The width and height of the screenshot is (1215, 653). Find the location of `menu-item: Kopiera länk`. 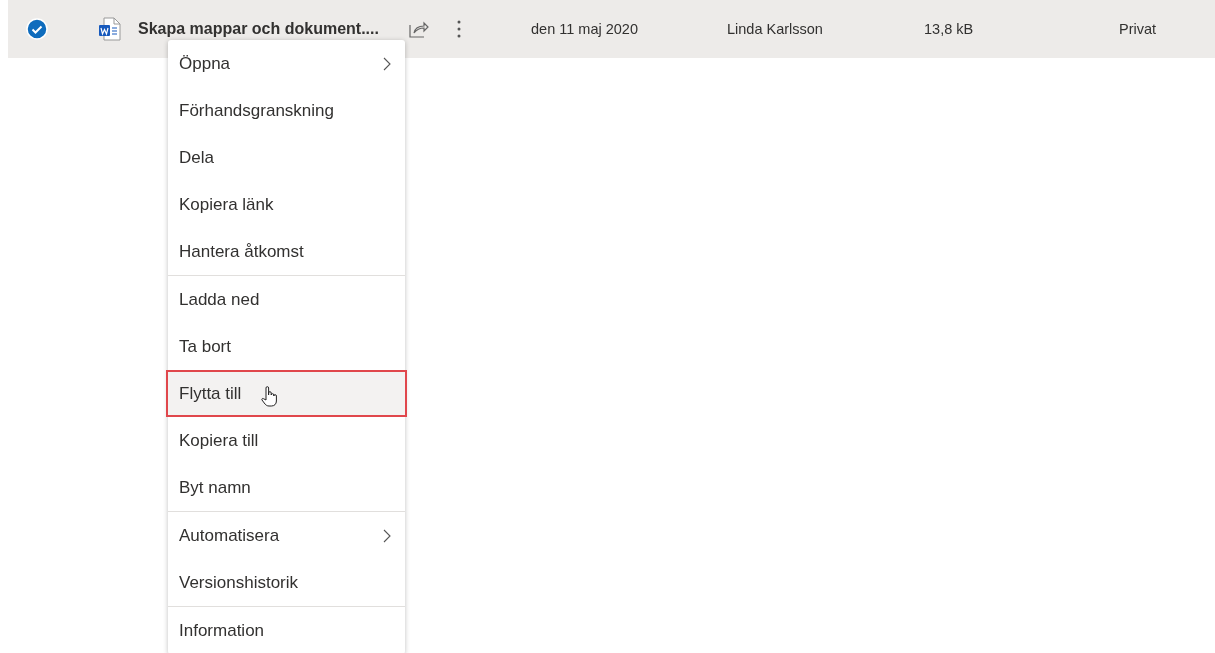

menu-item: Kopiera länk is located at coordinates (286, 204).